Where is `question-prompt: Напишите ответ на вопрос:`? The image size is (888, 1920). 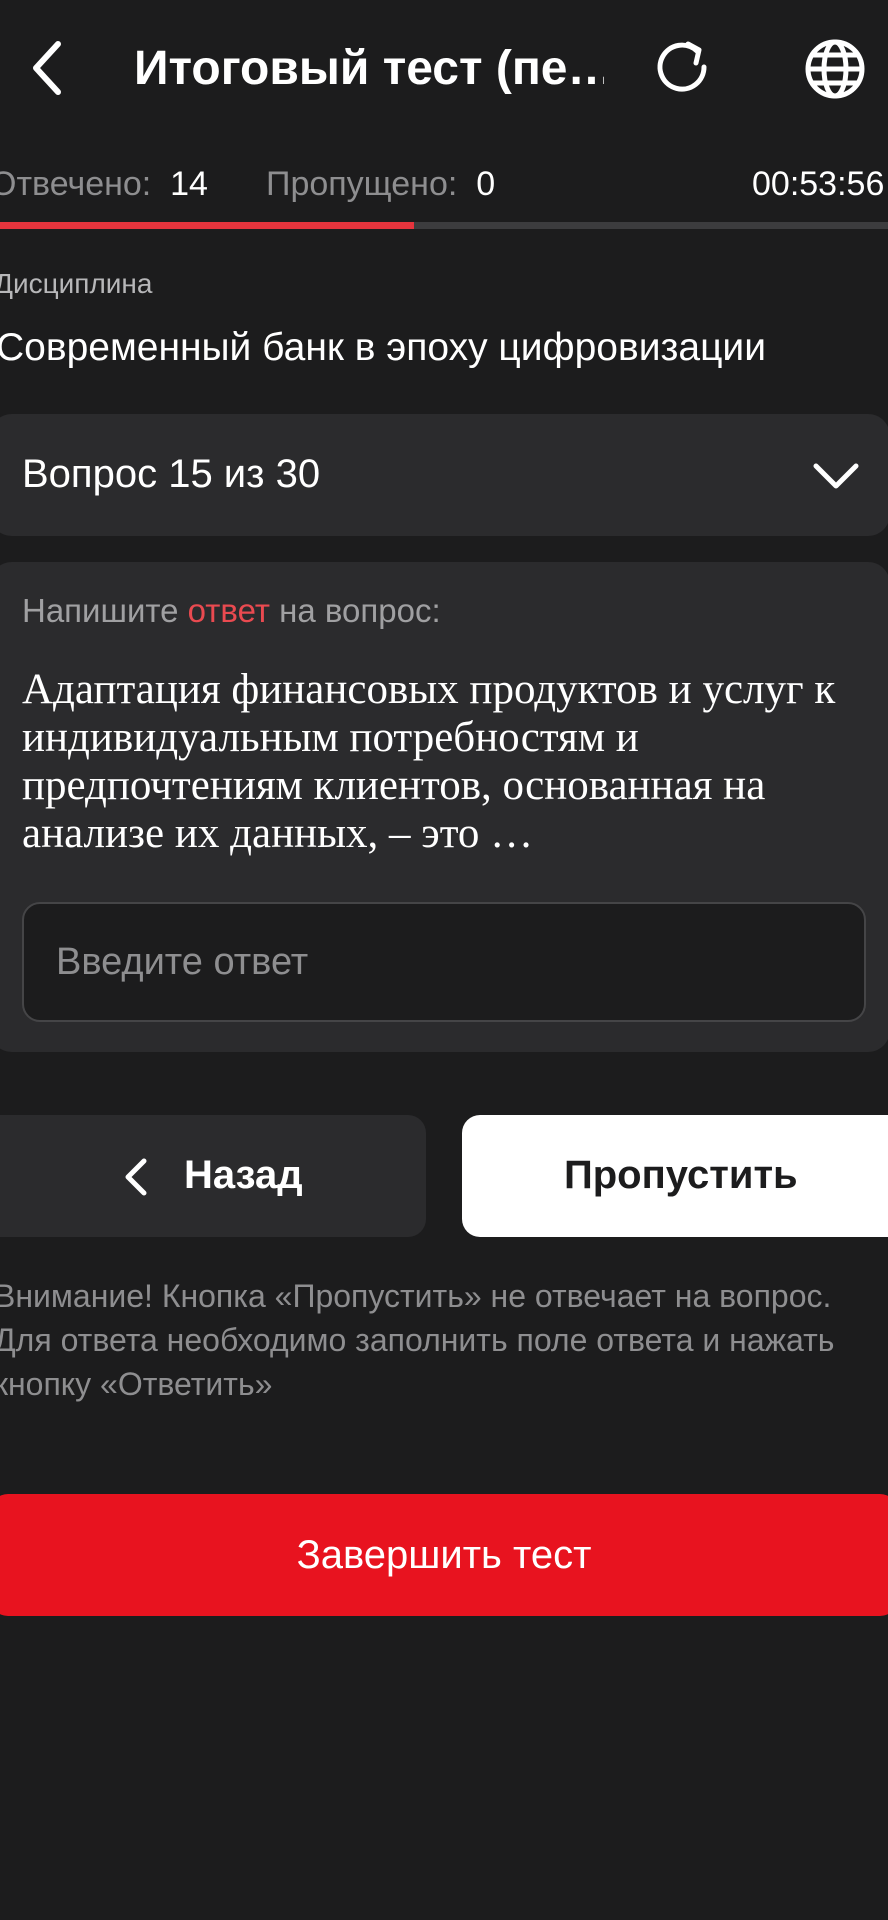 question-prompt: Напишите ответ на вопрос: is located at coordinates (231, 611).